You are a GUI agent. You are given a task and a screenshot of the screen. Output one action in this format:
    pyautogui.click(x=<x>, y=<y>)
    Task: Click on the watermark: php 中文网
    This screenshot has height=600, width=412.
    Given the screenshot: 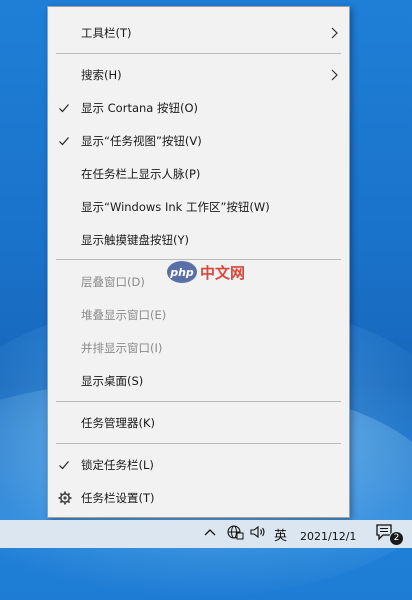 What is the action you would take?
    pyautogui.click(x=206, y=272)
    